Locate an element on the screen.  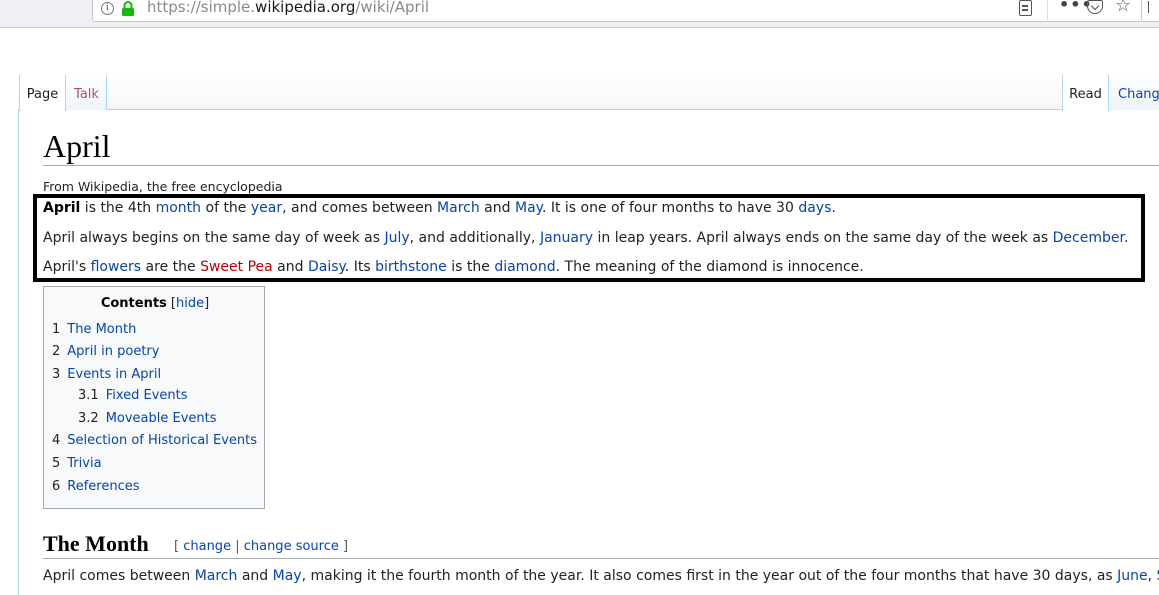
toc-item: 1 The Month is located at coordinates (94, 329).